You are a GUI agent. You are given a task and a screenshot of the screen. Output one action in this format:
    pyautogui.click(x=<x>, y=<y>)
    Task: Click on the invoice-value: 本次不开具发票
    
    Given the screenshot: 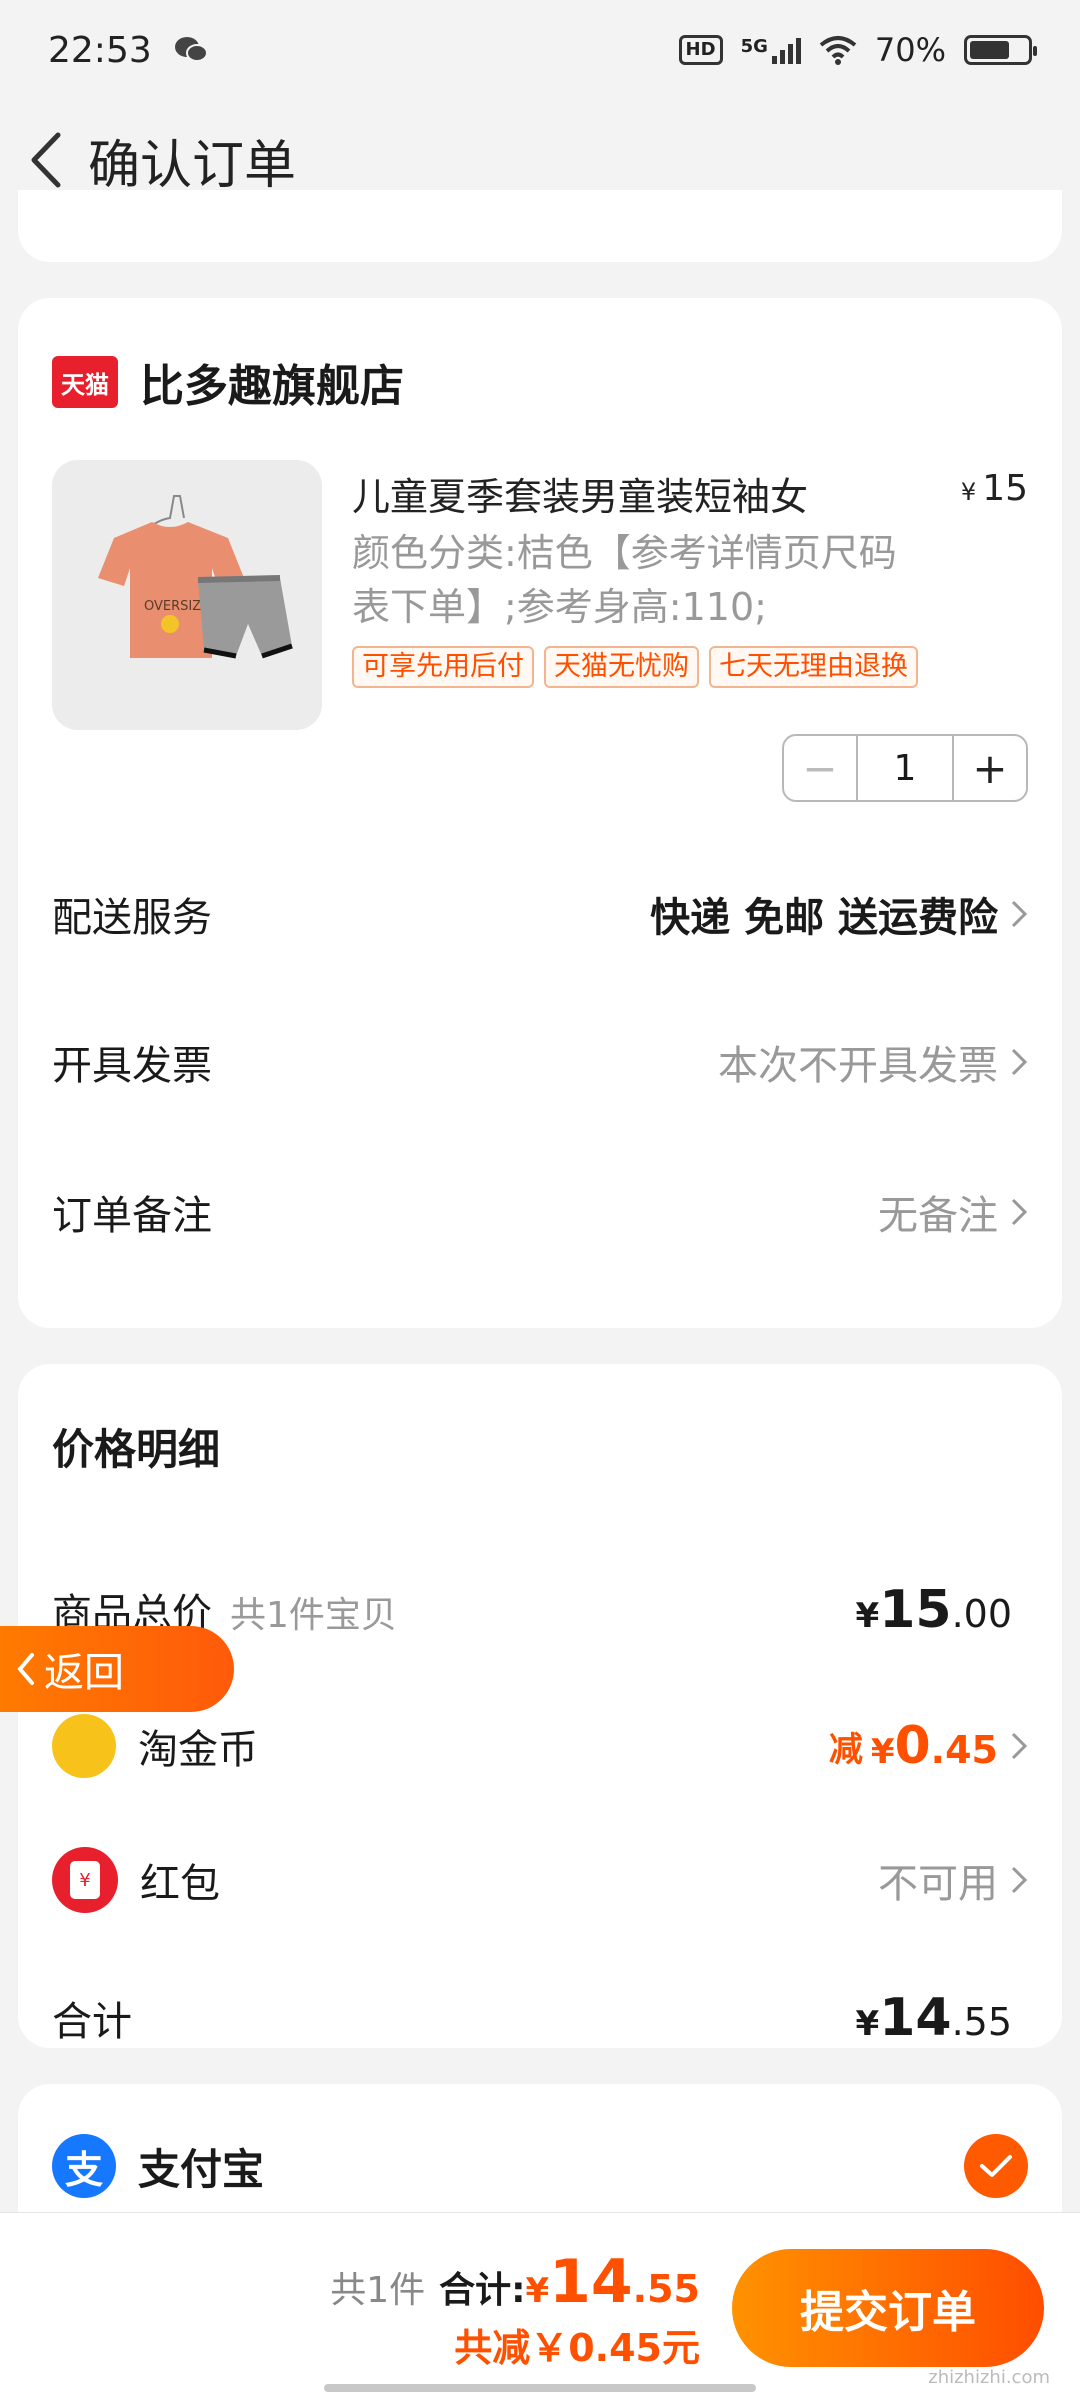 What is the action you would take?
    pyautogui.click(x=873, y=1062)
    